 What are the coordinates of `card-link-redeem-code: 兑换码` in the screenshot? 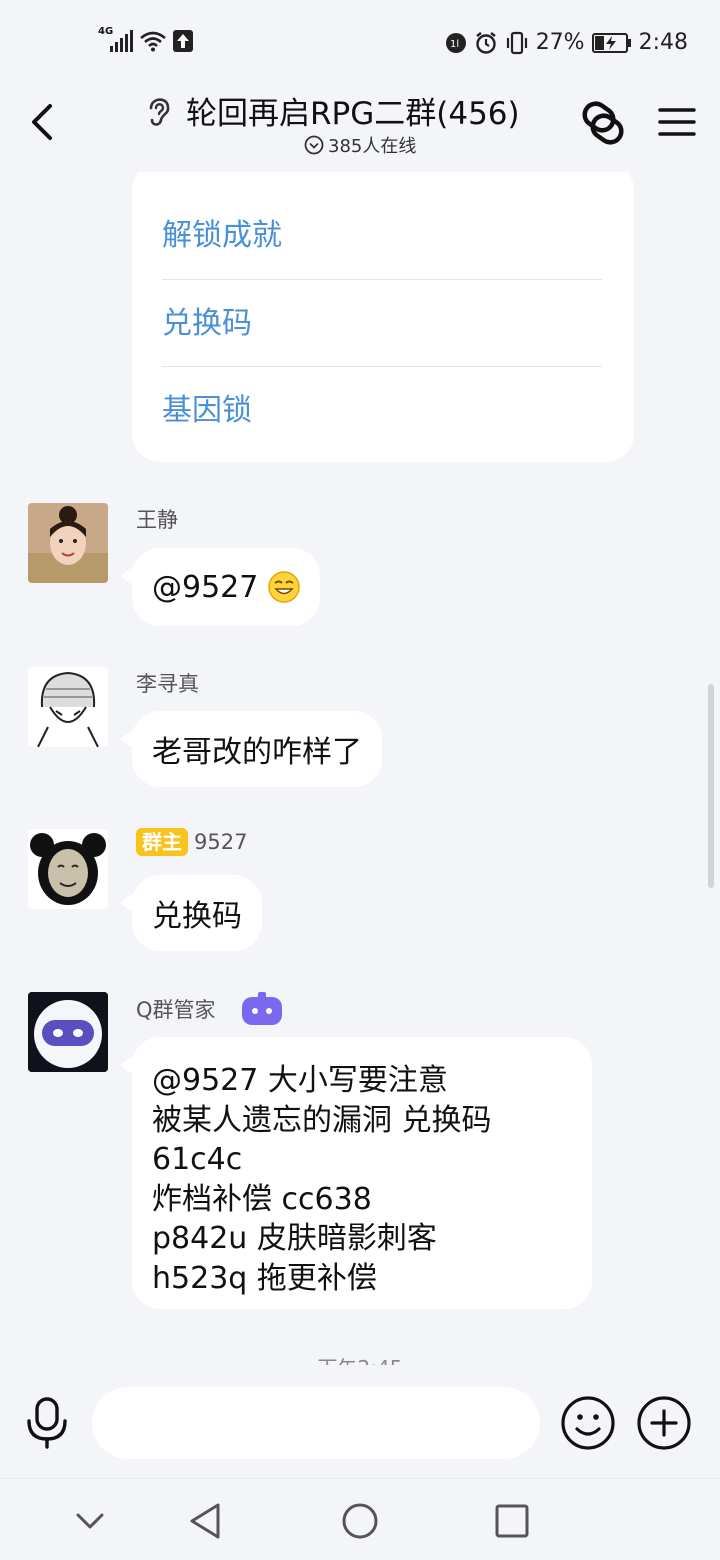 It's located at (382, 323).